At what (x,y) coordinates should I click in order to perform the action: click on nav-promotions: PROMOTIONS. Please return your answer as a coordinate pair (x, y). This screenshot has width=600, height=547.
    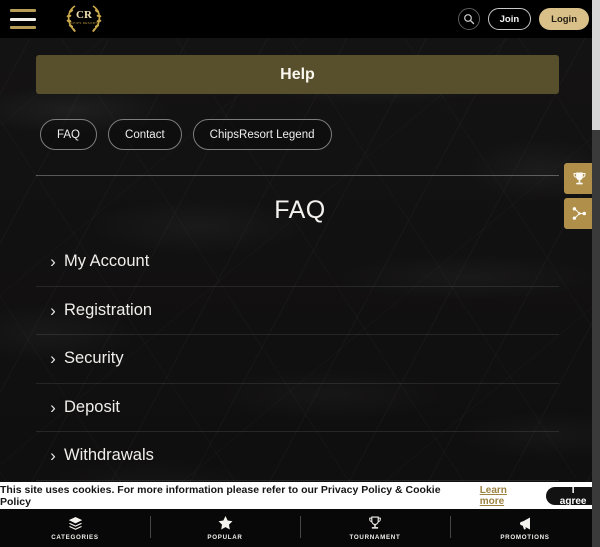
    Looking at the image, I should click on (525, 528).